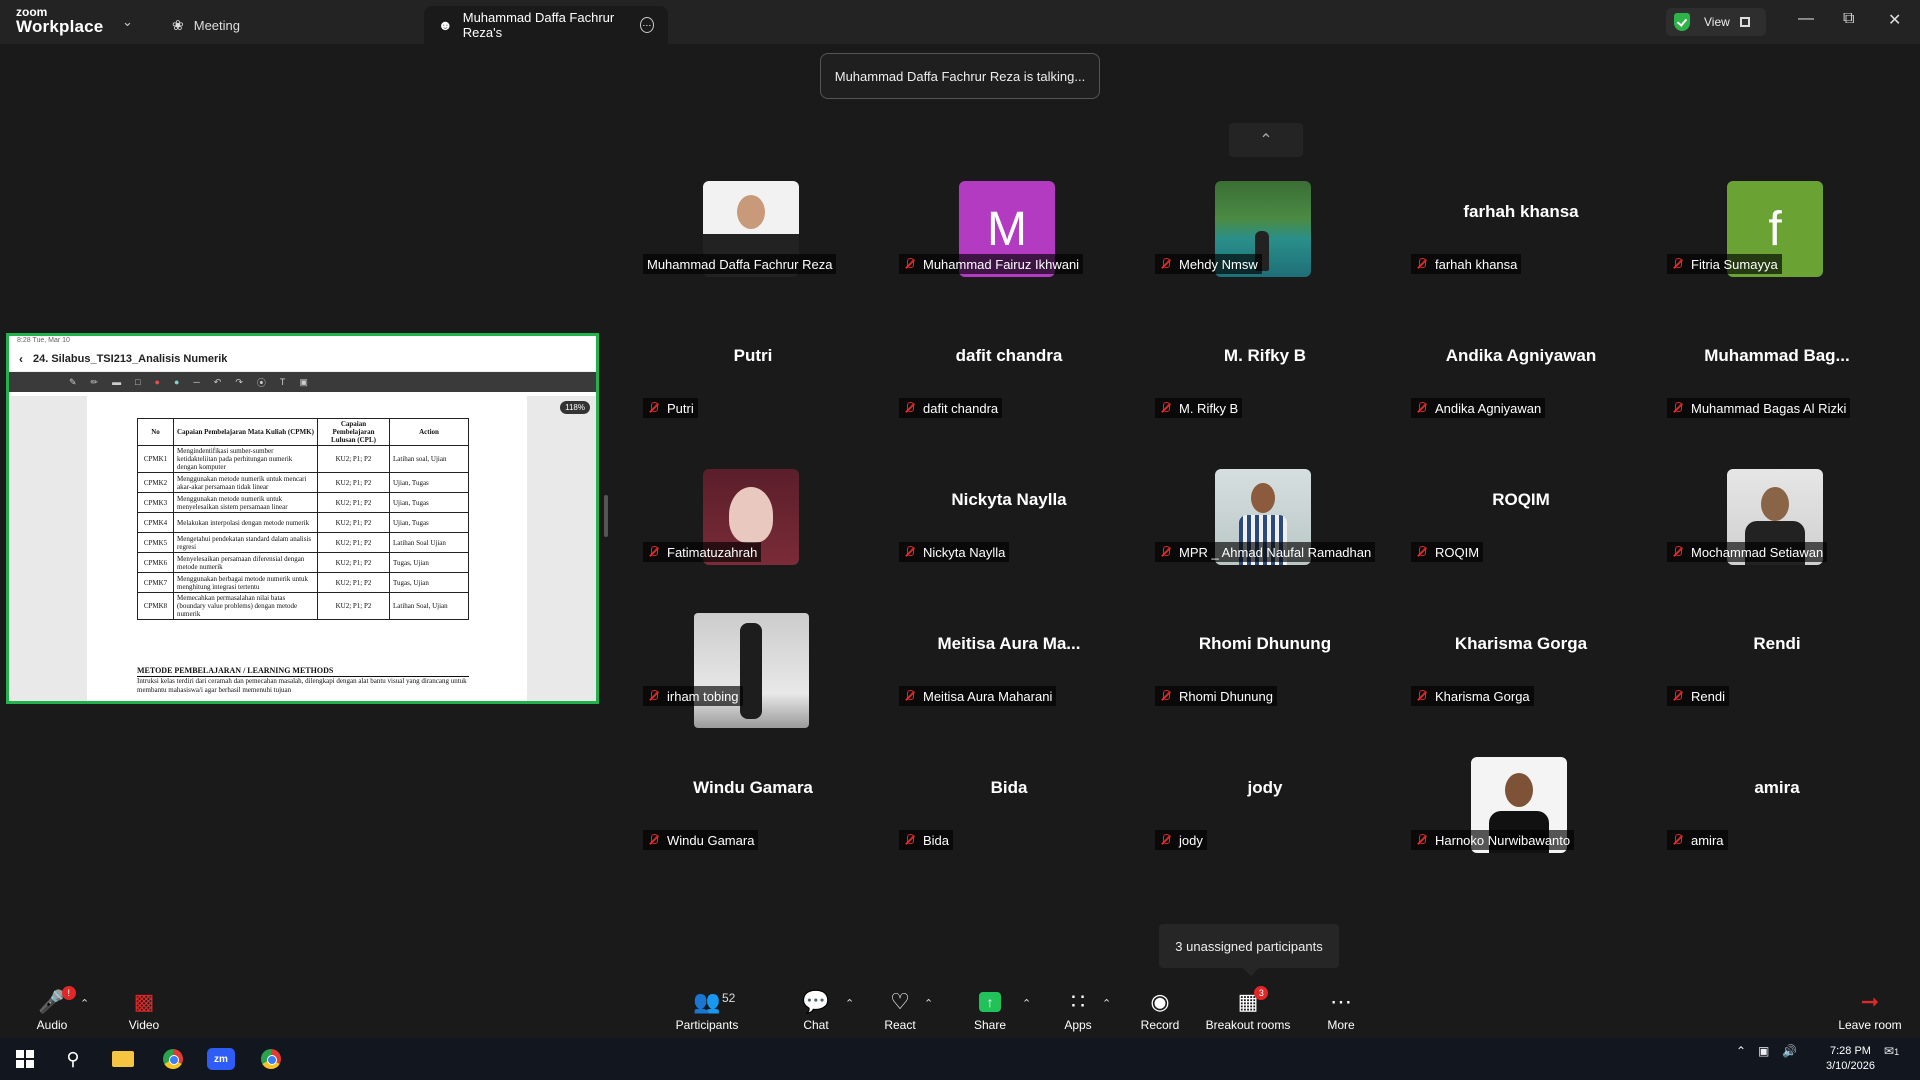 The width and height of the screenshot is (1920, 1080). Describe the element at coordinates (1777, 798) in the screenshot. I see `participant-tile: amira amira` at that location.